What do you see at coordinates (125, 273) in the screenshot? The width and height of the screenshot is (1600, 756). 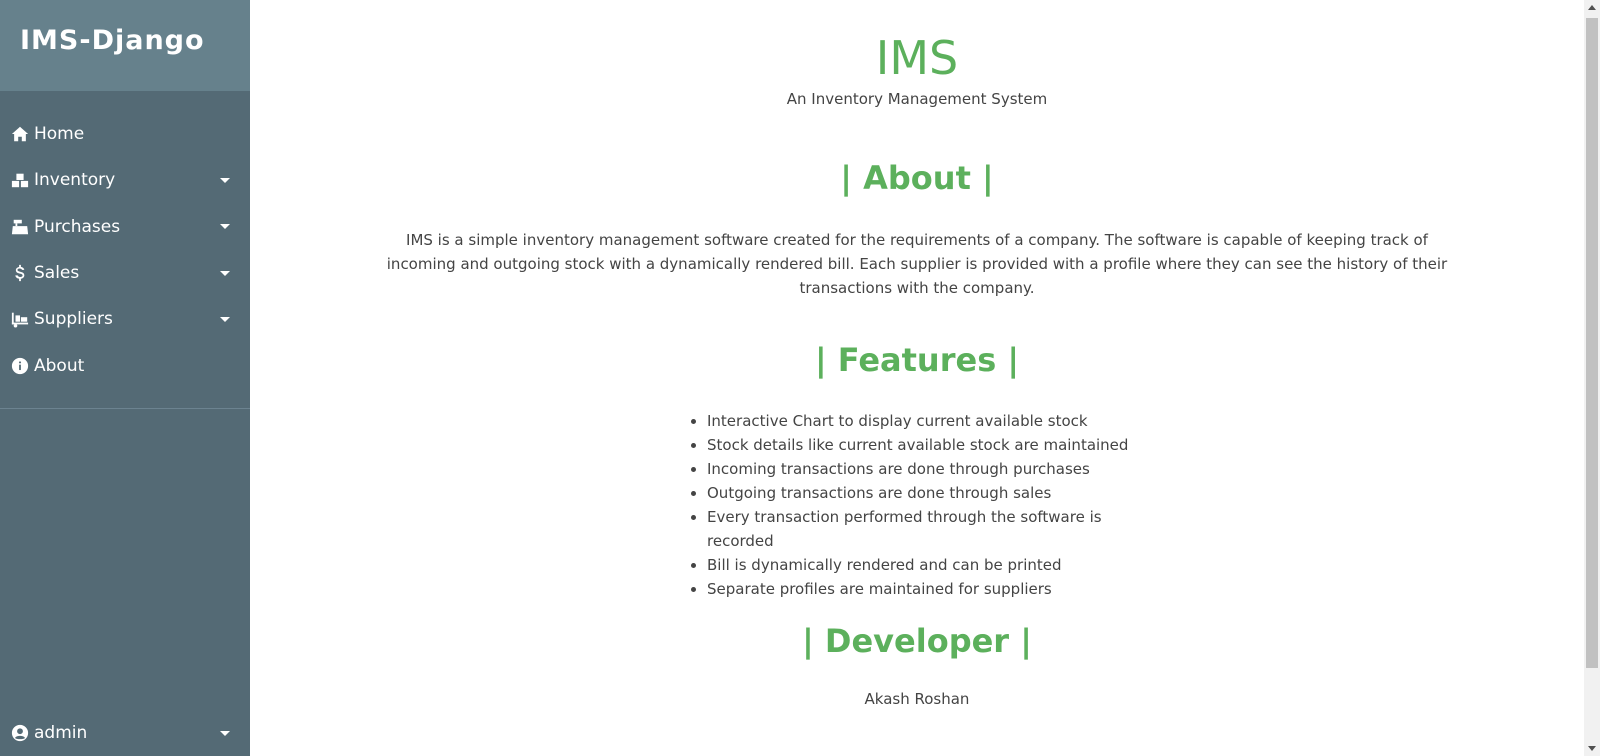 I see `sidebar-item-sales: Sales` at bounding box center [125, 273].